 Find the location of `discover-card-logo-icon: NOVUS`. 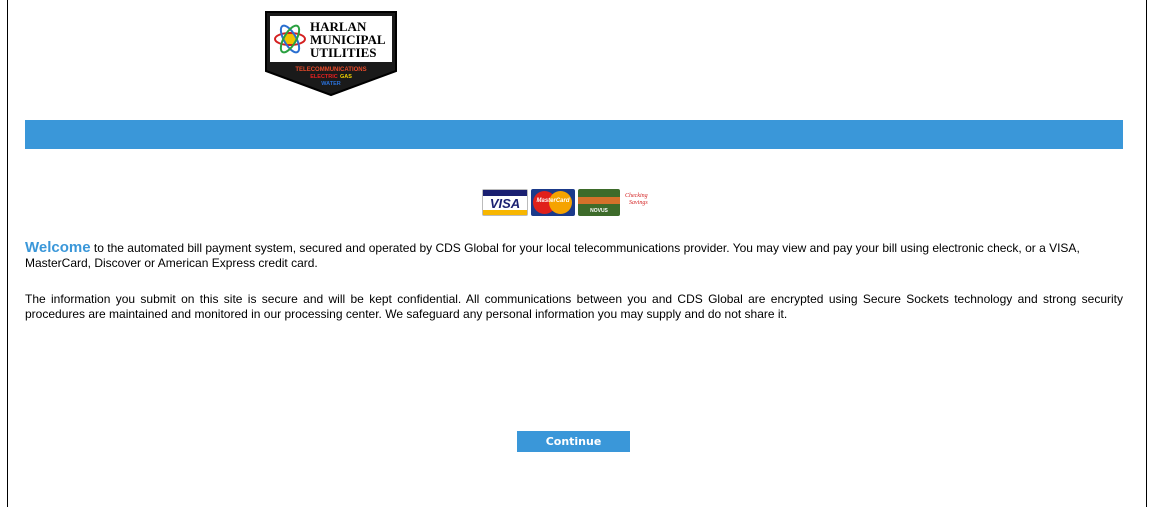

discover-card-logo-icon: NOVUS is located at coordinates (599, 202).